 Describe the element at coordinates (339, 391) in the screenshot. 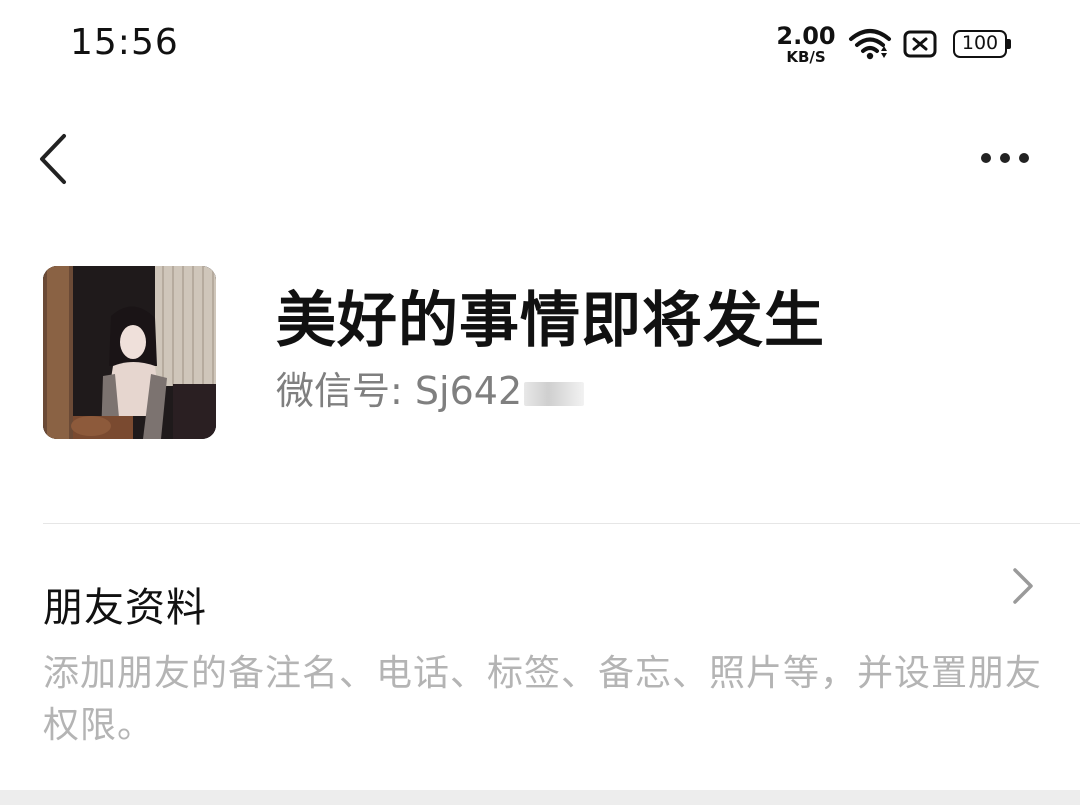

I see `wechat-id-label: 微信号:` at that location.